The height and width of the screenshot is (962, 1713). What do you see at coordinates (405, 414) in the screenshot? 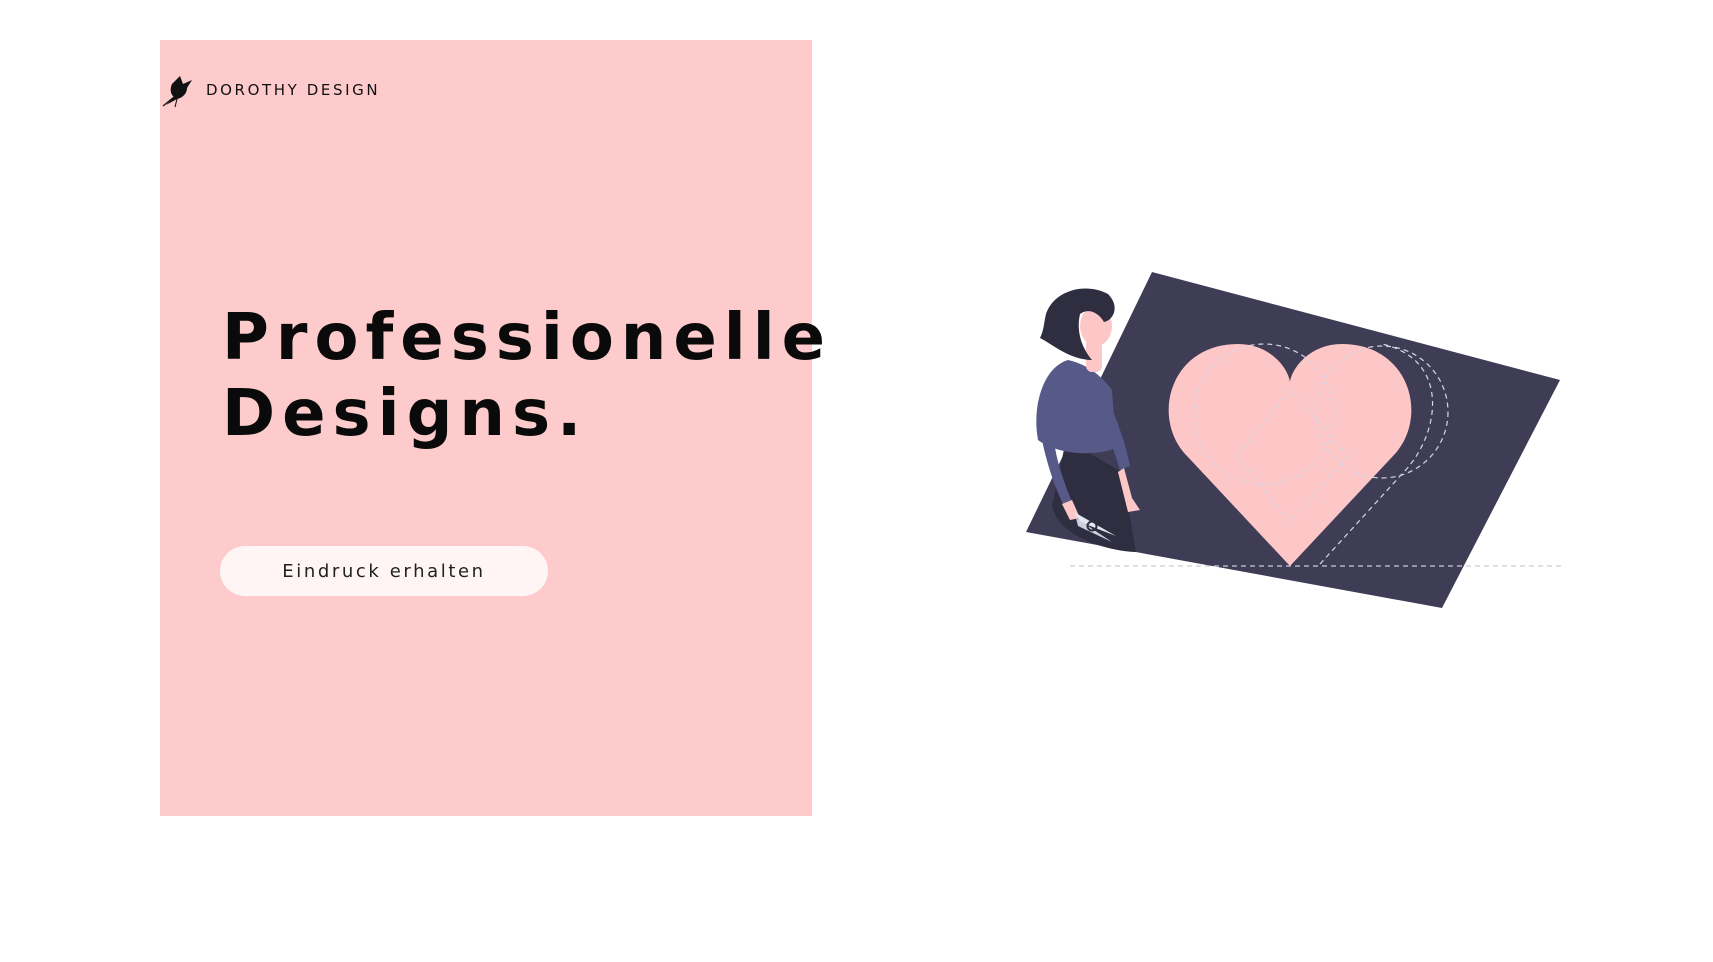
I see `headline-line-2: Designs.` at bounding box center [405, 414].